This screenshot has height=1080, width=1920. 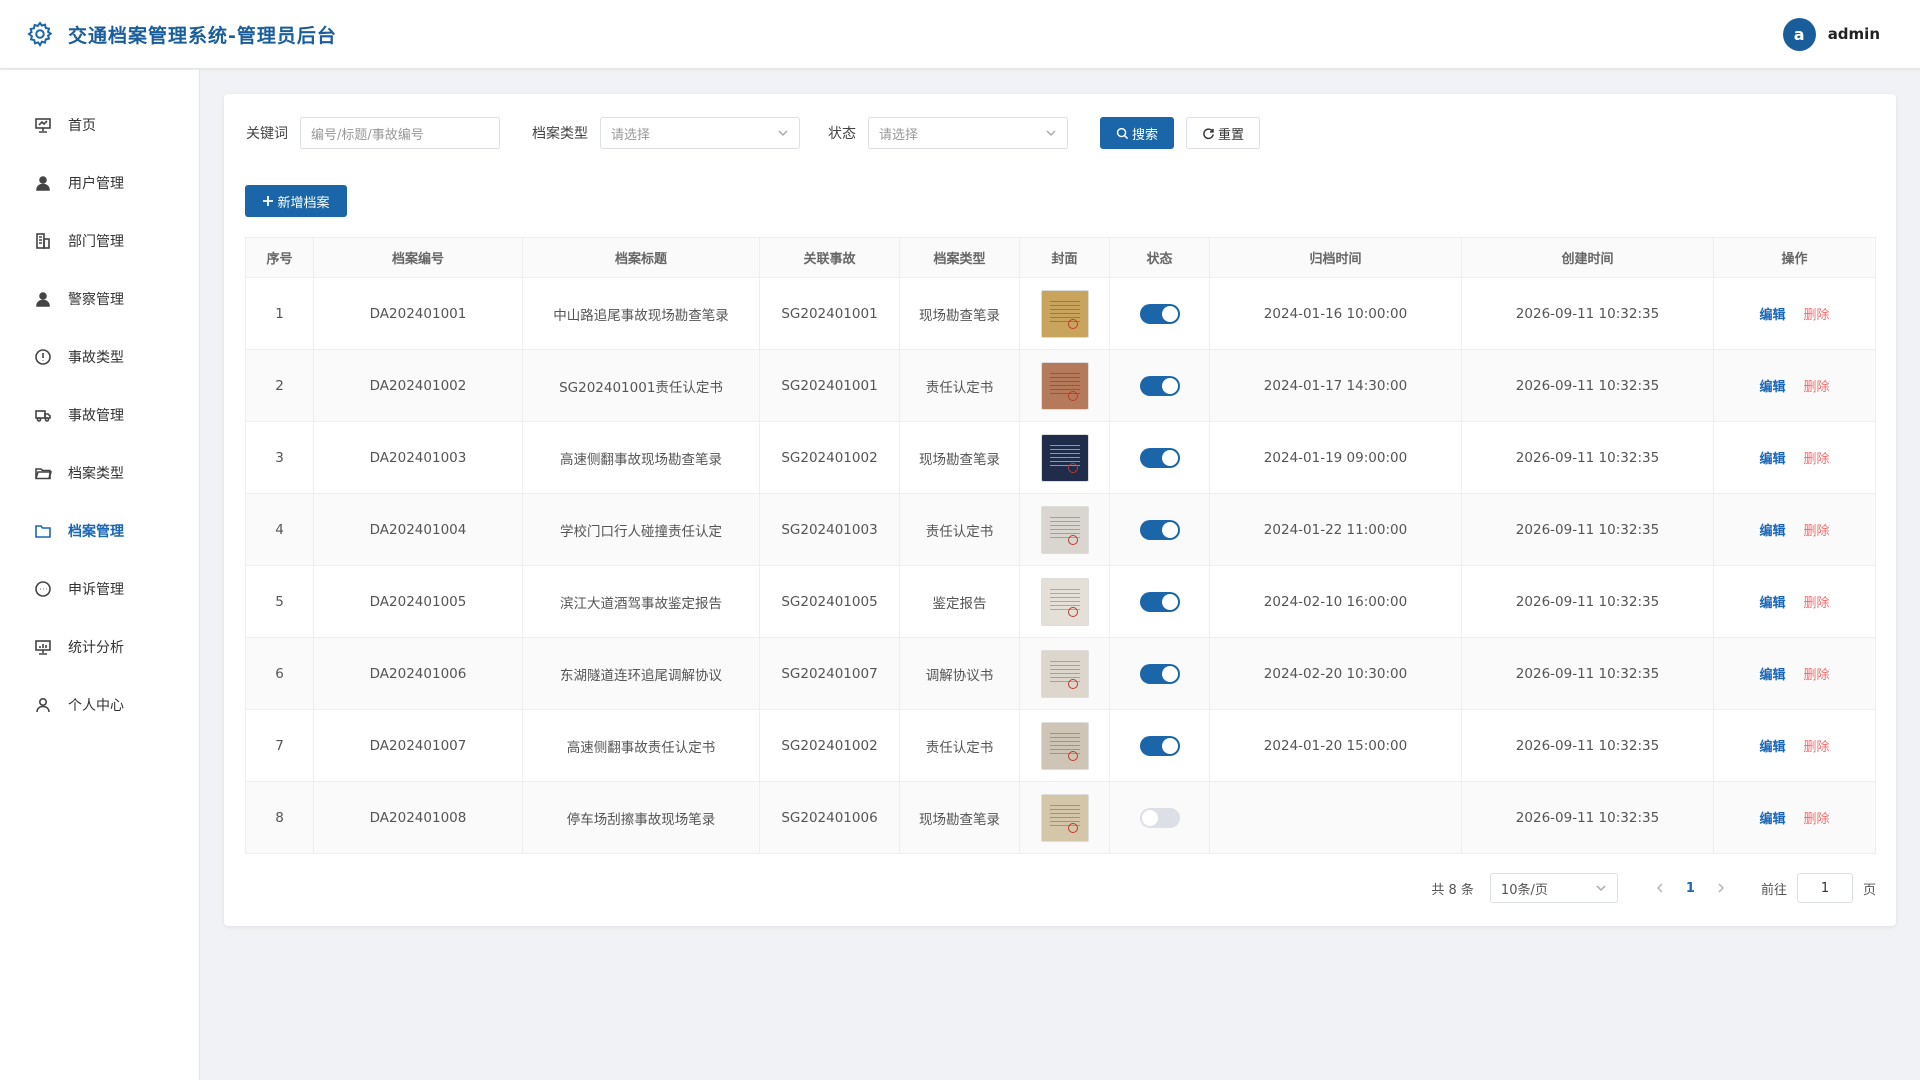 What do you see at coordinates (99, 705) in the screenshot?
I see `sidebar-item-10: 个人中心` at bounding box center [99, 705].